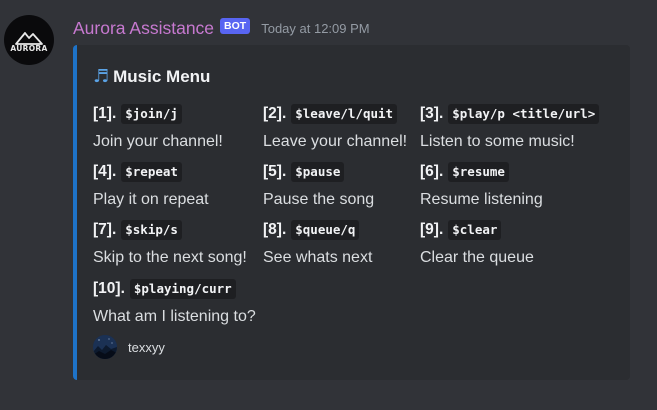 The image size is (657, 410). Describe the element at coordinates (109, 288) in the screenshot. I see `command-number: [10].` at that location.